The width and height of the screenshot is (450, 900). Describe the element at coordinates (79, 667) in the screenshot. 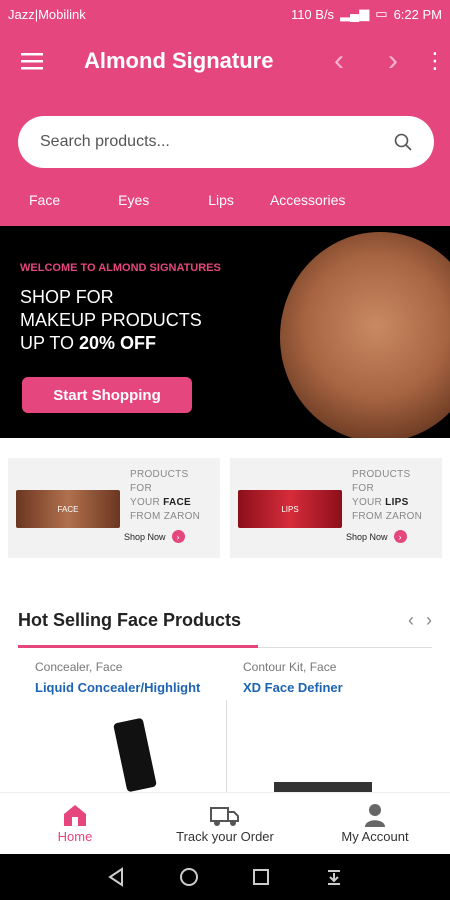

I see `product-category: Concealer, Face` at that location.